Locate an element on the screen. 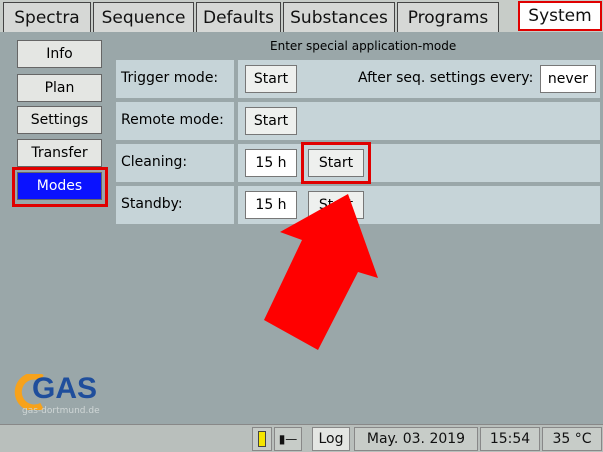 This screenshot has width=603, height=452. sidebar-item-transfer: Transfer is located at coordinates (59, 153).